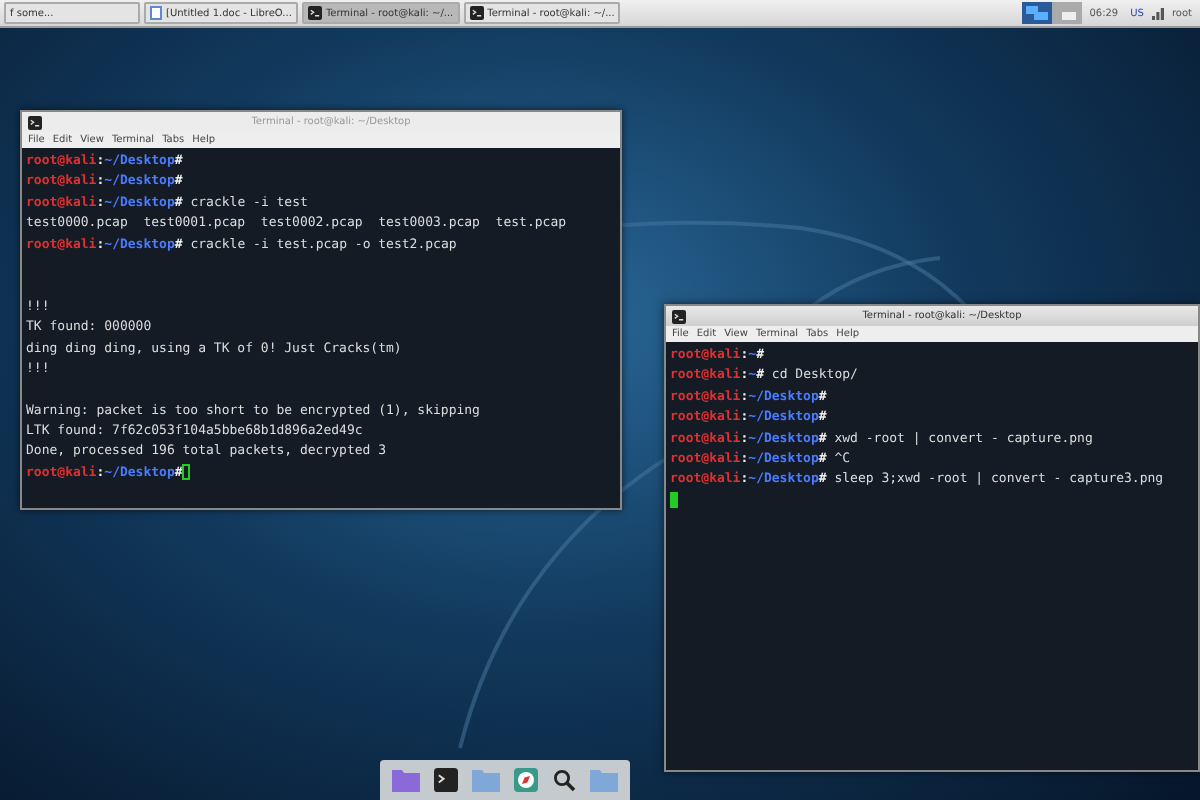 This screenshot has height=800, width=1200. I want to click on workspace-switcher-icon, so click(1051, 13).